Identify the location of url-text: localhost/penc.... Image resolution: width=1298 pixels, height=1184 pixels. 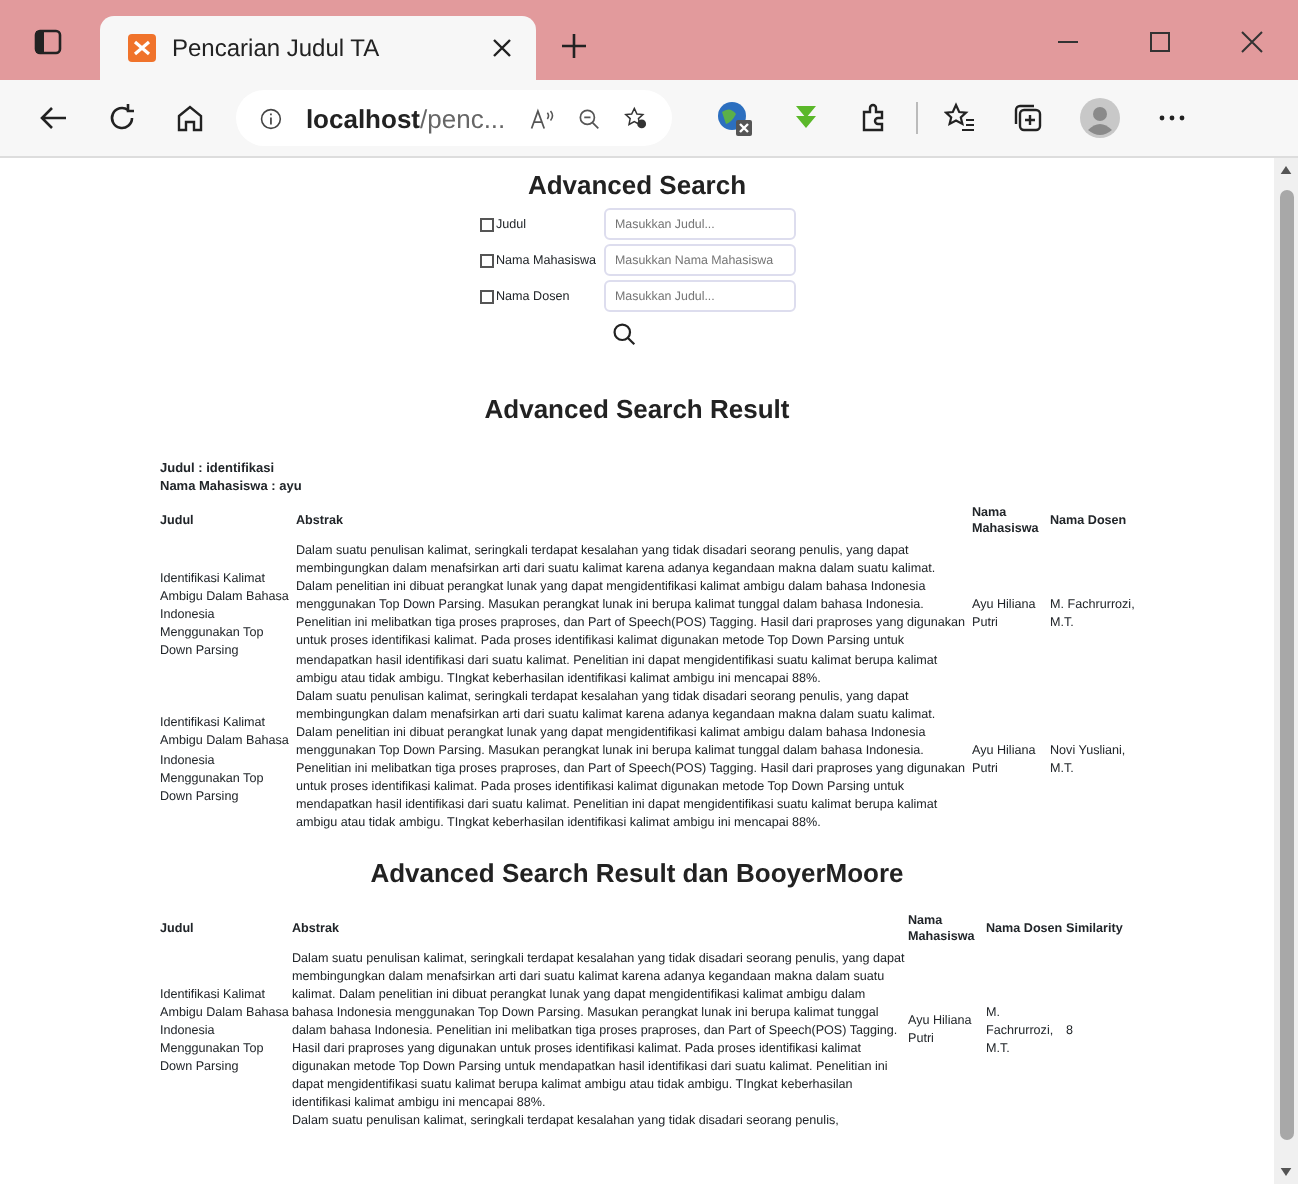
(405, 118).